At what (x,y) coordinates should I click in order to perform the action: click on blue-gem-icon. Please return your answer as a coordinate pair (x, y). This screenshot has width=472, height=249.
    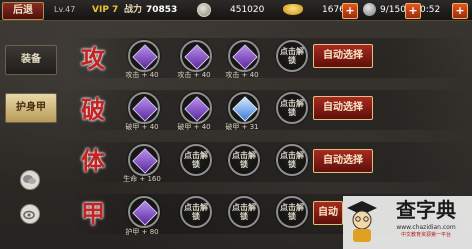
    Looking at the image, I should click on (245, 109).